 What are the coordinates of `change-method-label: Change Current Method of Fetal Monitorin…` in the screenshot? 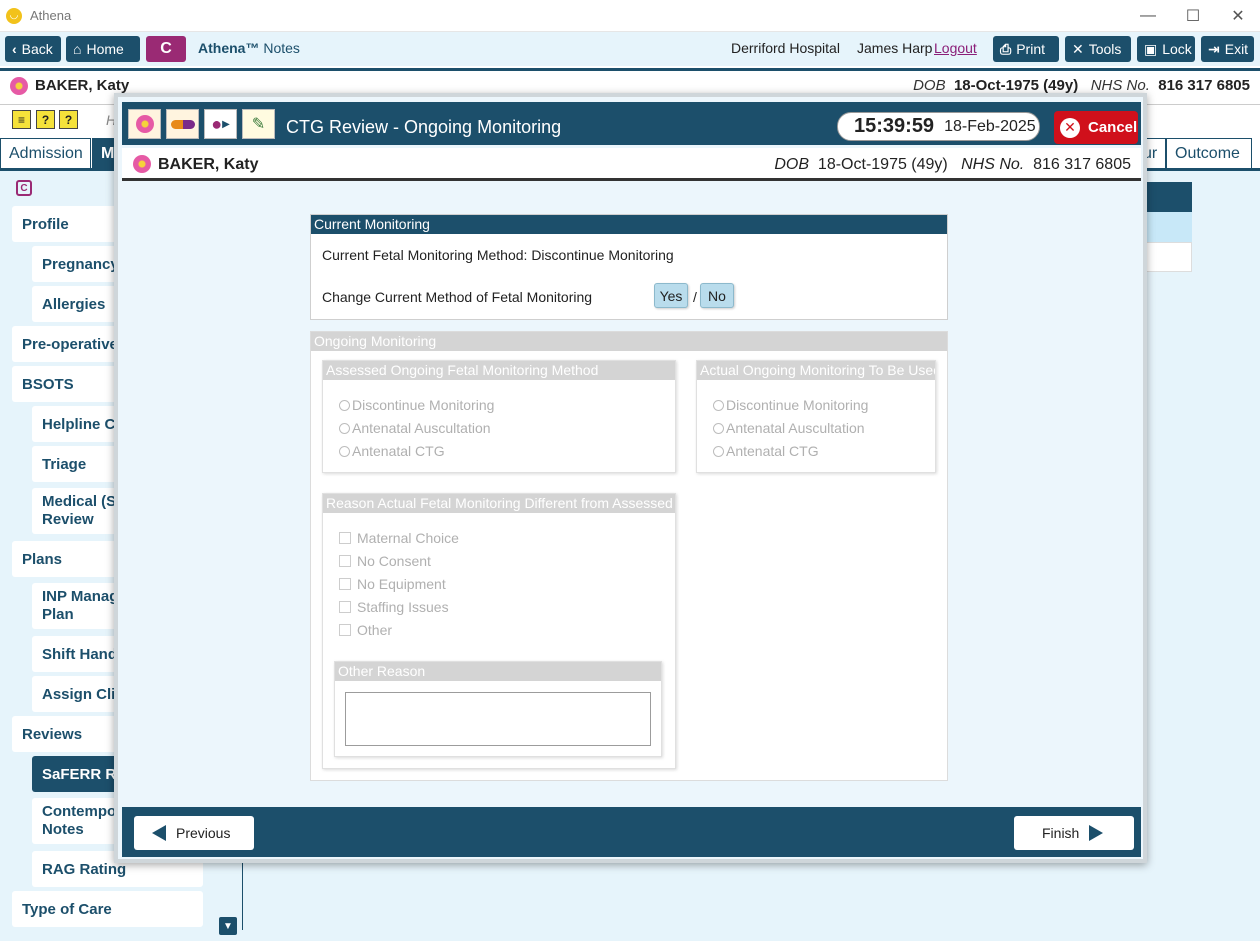 It's located at (457, 297).